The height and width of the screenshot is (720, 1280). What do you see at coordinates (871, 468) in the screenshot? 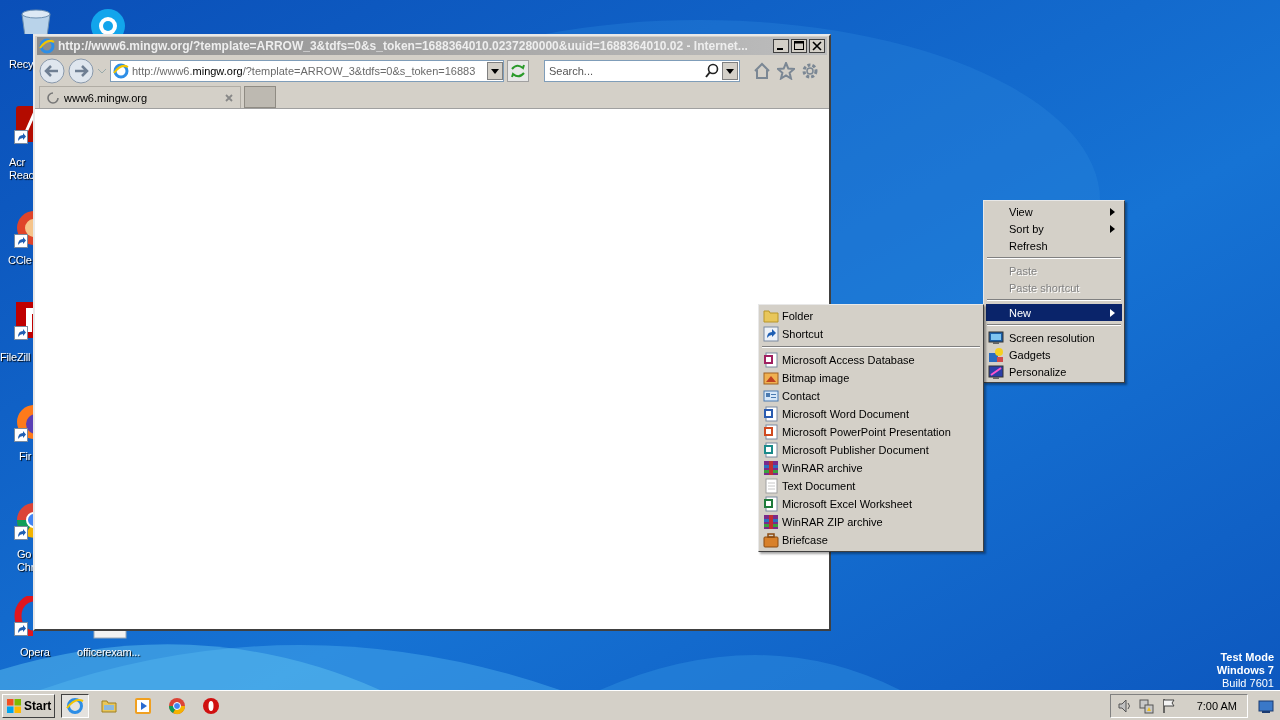
I see `menu-item: WinRAR archive` at bounding box center [871, 468].